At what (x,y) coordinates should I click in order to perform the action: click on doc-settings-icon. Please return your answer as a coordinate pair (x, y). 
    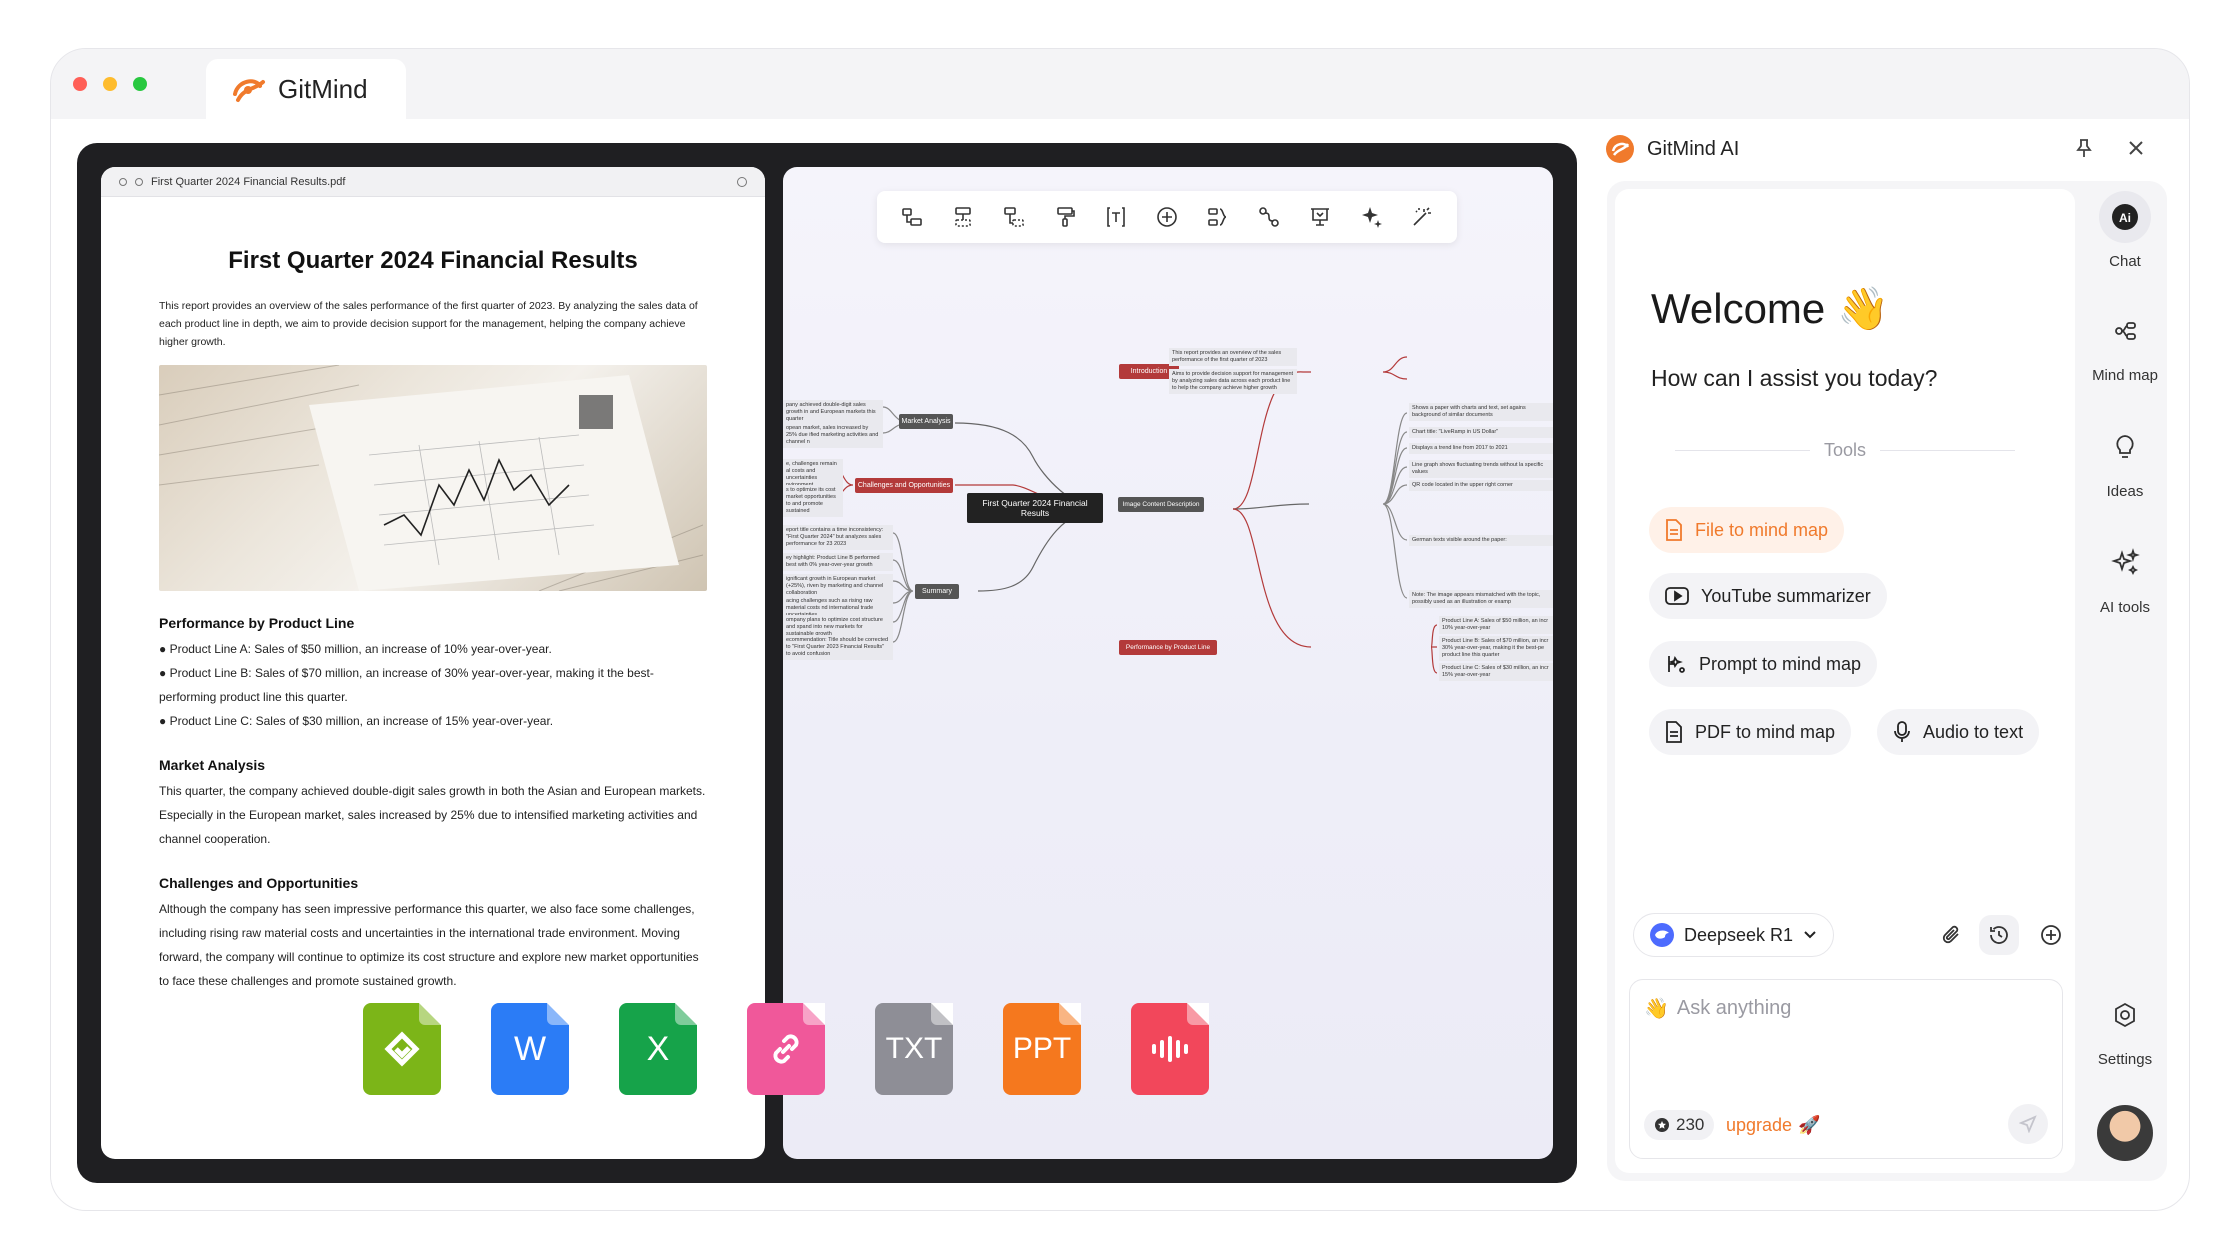
    Looking at the image, I should click on (123, 181).